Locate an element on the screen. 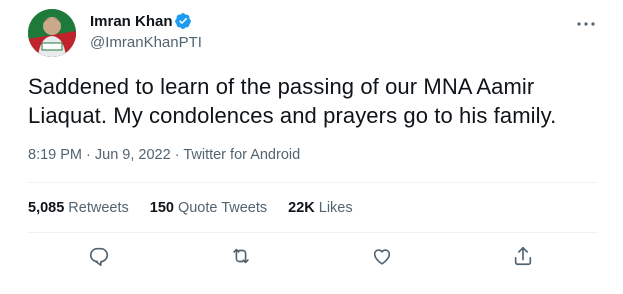  tweet-actions is located at coordinates (311, 258).